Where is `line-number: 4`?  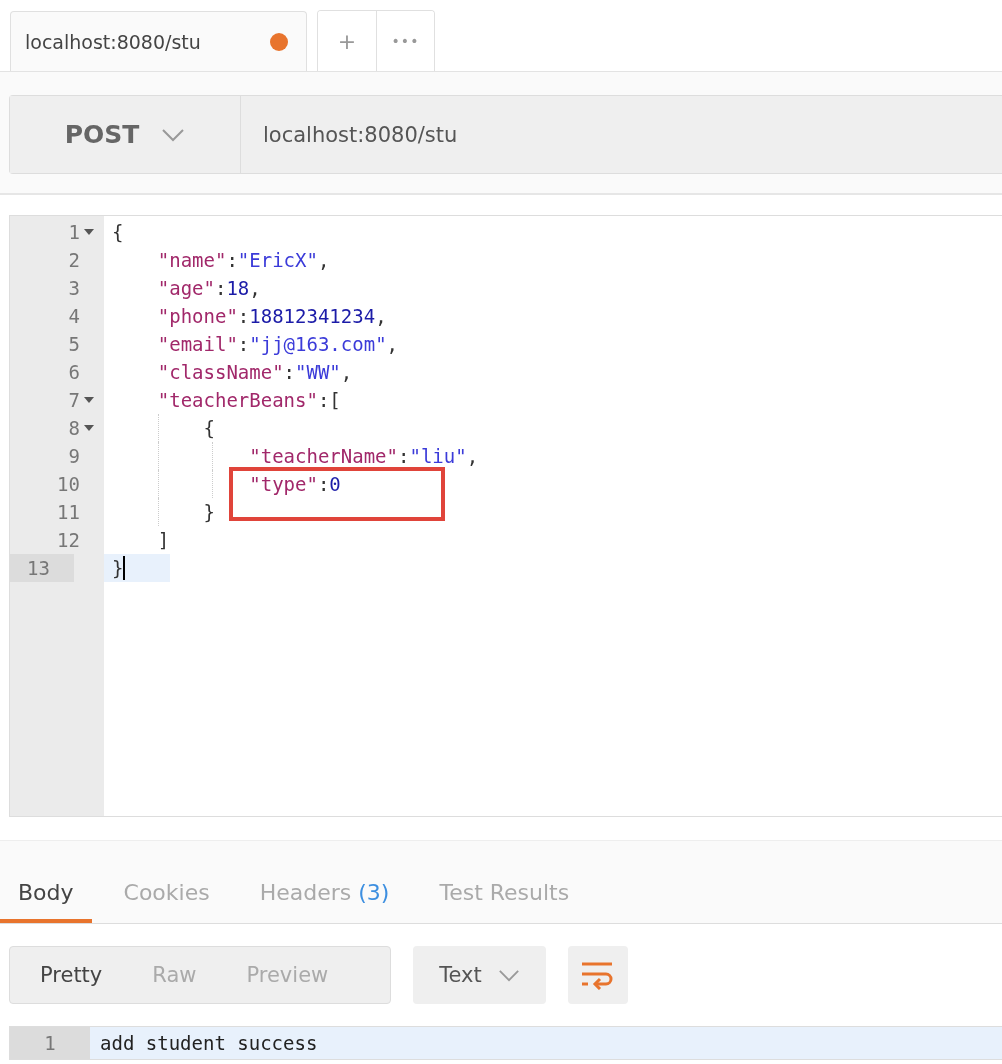
line-number: 4 is located at coordinates (74, 316).